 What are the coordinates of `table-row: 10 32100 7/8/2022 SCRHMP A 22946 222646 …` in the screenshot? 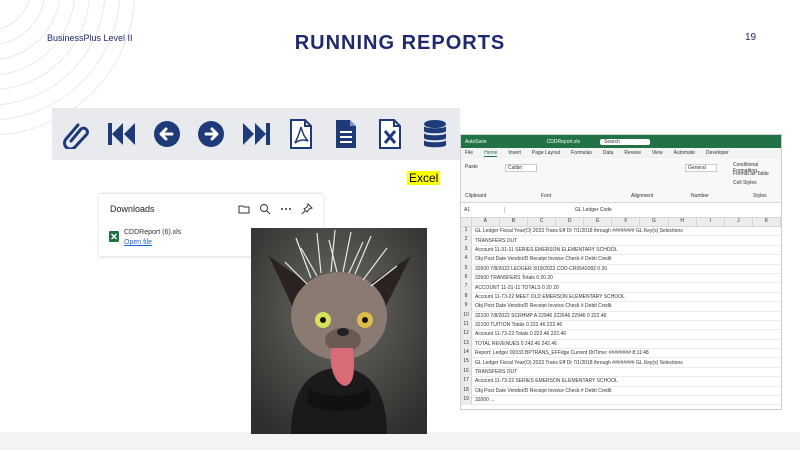 It's located at (621, 316).